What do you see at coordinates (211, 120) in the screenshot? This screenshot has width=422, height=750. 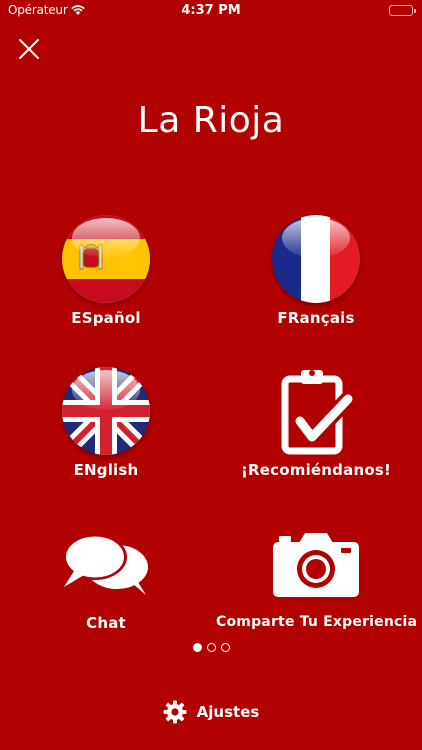 I see `page-title: La Rioja` at bounding box center [211, 120].